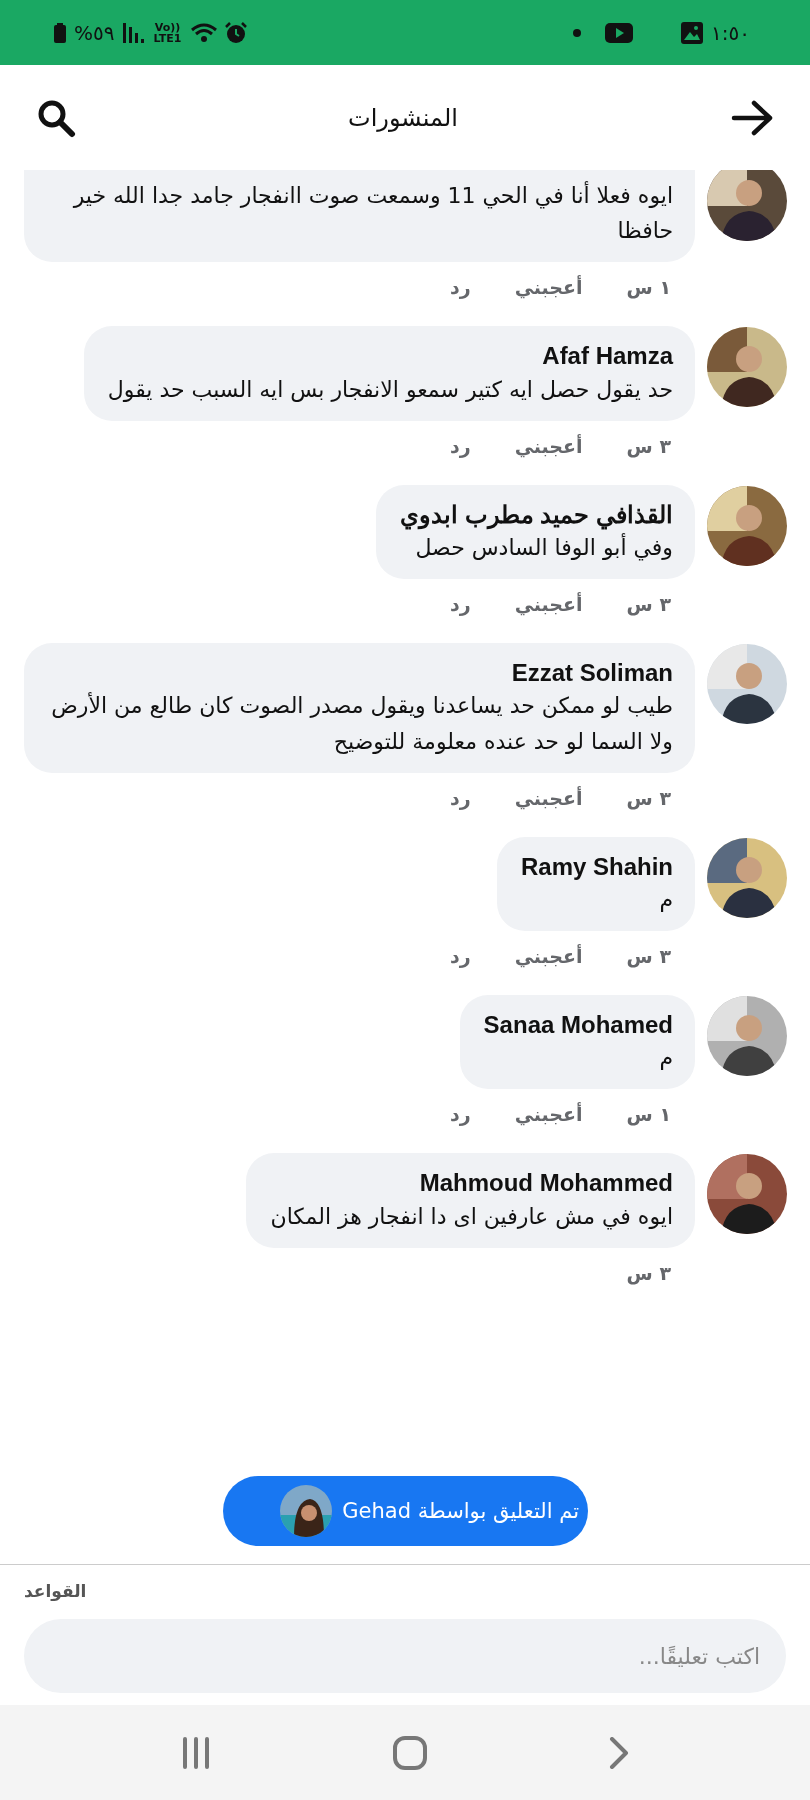 The height and width of the screenshot is (1800, 810). Describe the element at coordinates (471, 1183) in the screenshot. I see `commenter-name: Mahmoud Mohammed` at that location.